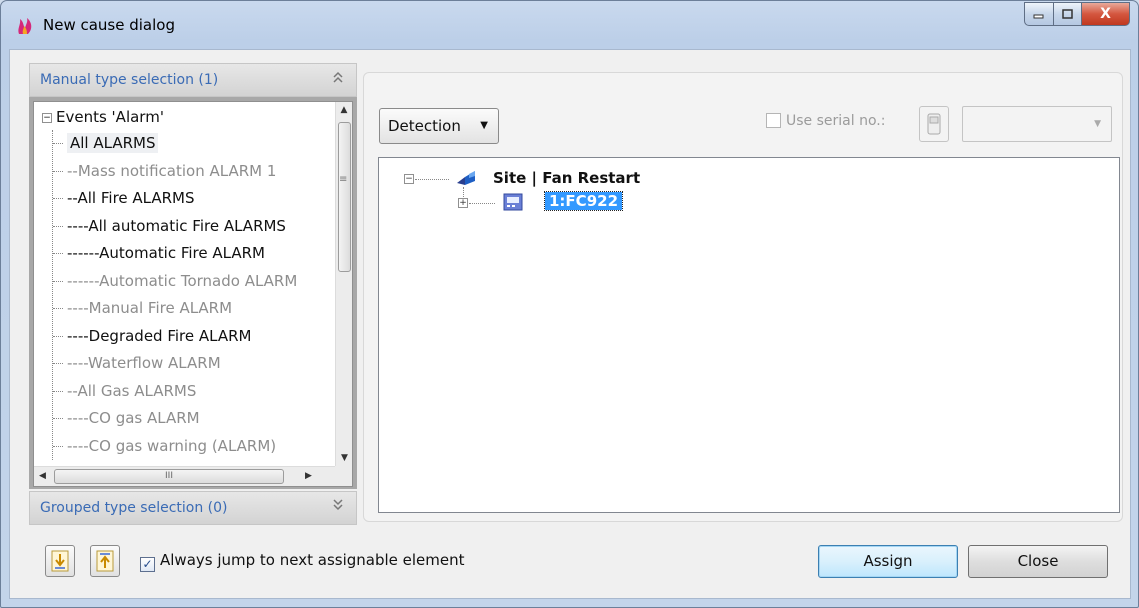  I want to click on tree-root-label: Events 'Alarm', so click(110, 117).